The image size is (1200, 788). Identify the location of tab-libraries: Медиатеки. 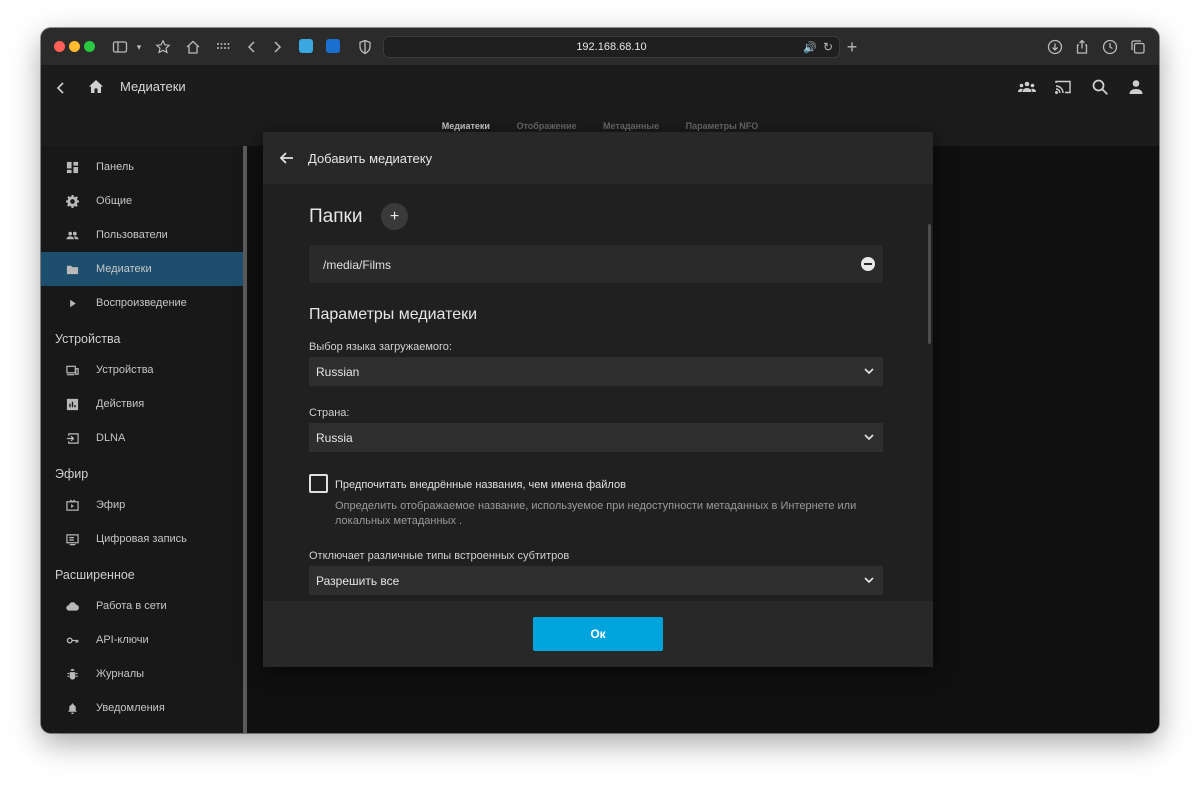
(466, 126).